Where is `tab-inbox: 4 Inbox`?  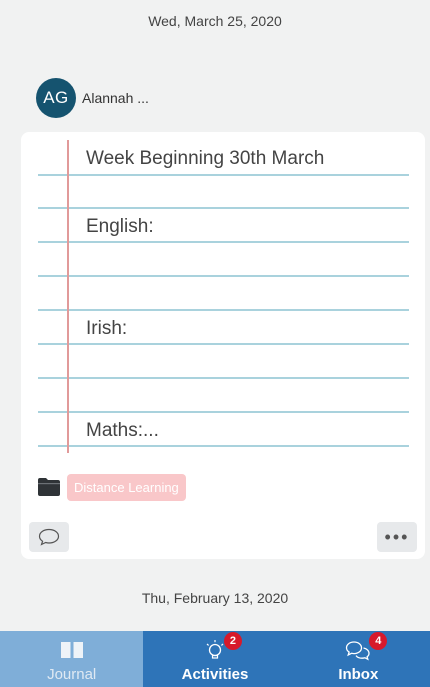 tab-inbox: 4 Inbox is located at coordinates (358, 659).